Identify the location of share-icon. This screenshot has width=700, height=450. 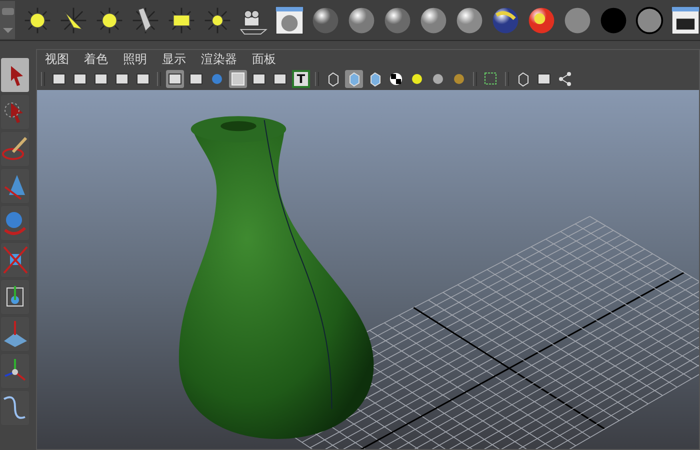
(565, 79).